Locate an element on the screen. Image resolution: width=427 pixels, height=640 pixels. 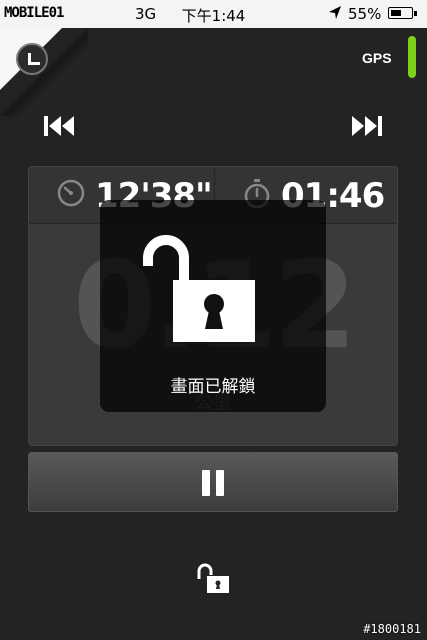
previous-track-button is located at coordinates (60, 126).